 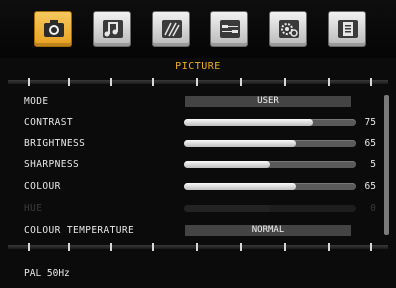 I want to click on setting-sharpness: SHARPNESS 5, so click(x=198, y=166).